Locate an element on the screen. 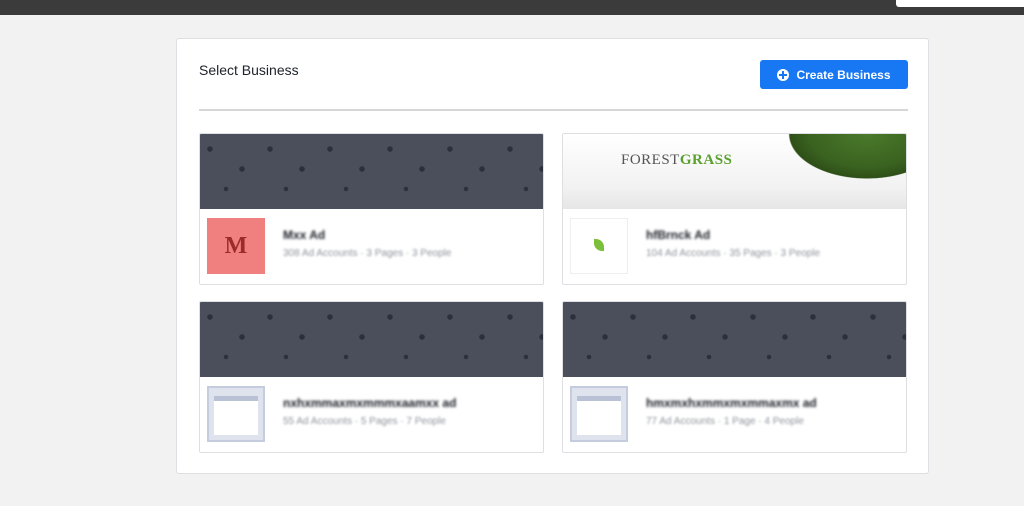  business-name: hmxmxhxmmxmxmmaxmx ad is located at coordinates (731, 403).